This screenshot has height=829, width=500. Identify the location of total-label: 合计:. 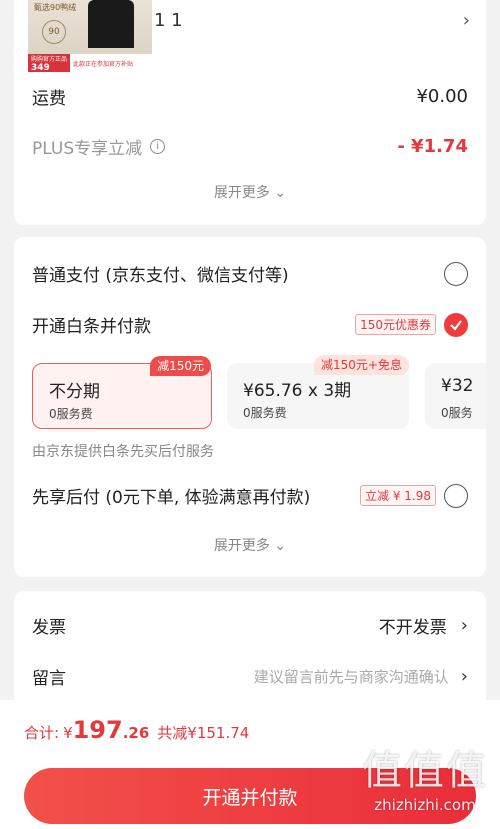
(42, 733).